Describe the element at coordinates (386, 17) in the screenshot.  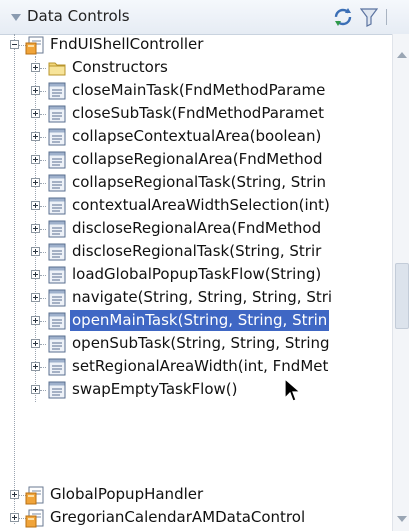
I see `toolbar-separator` at that location.